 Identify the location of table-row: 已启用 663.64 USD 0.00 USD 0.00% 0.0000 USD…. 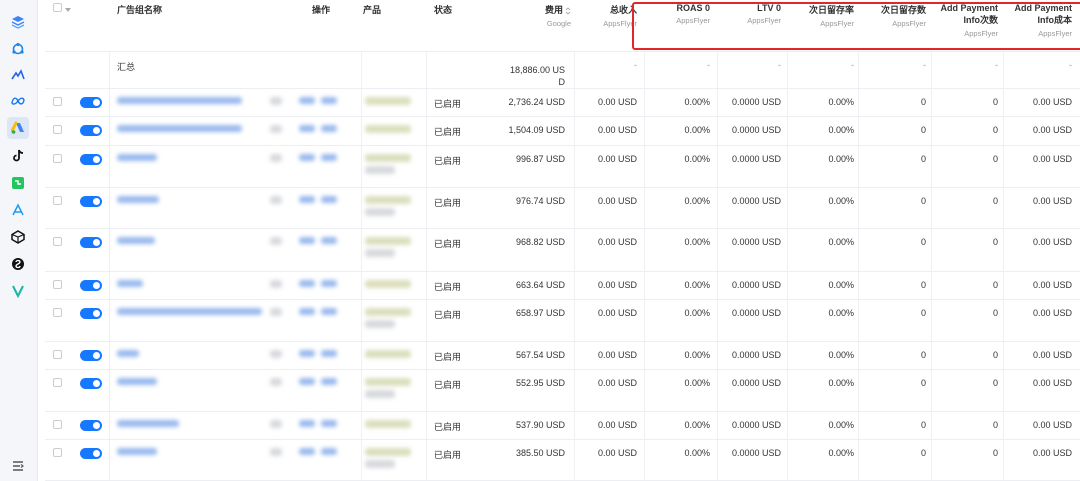
(562, 286).